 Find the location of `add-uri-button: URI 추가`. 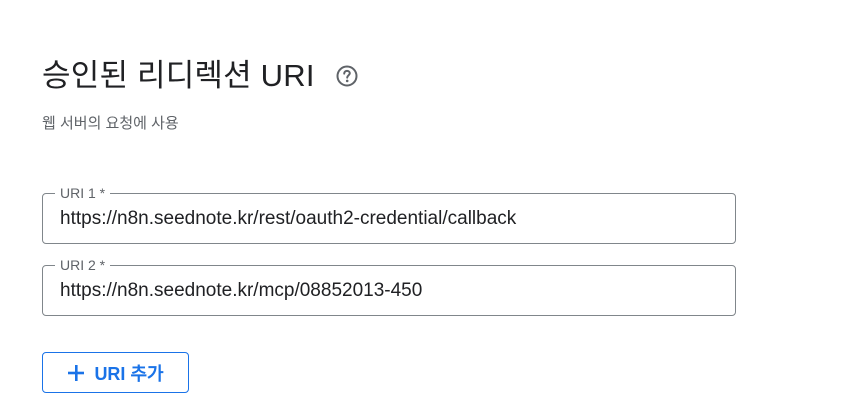

add-uri-button: URI 추가 is located at coordinates (115, 372).